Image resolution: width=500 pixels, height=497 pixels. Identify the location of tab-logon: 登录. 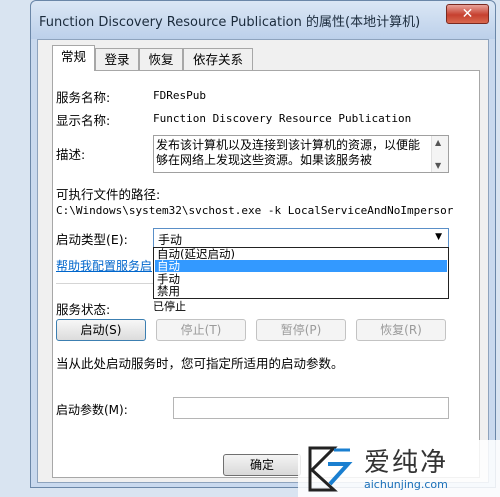
(117, 59).